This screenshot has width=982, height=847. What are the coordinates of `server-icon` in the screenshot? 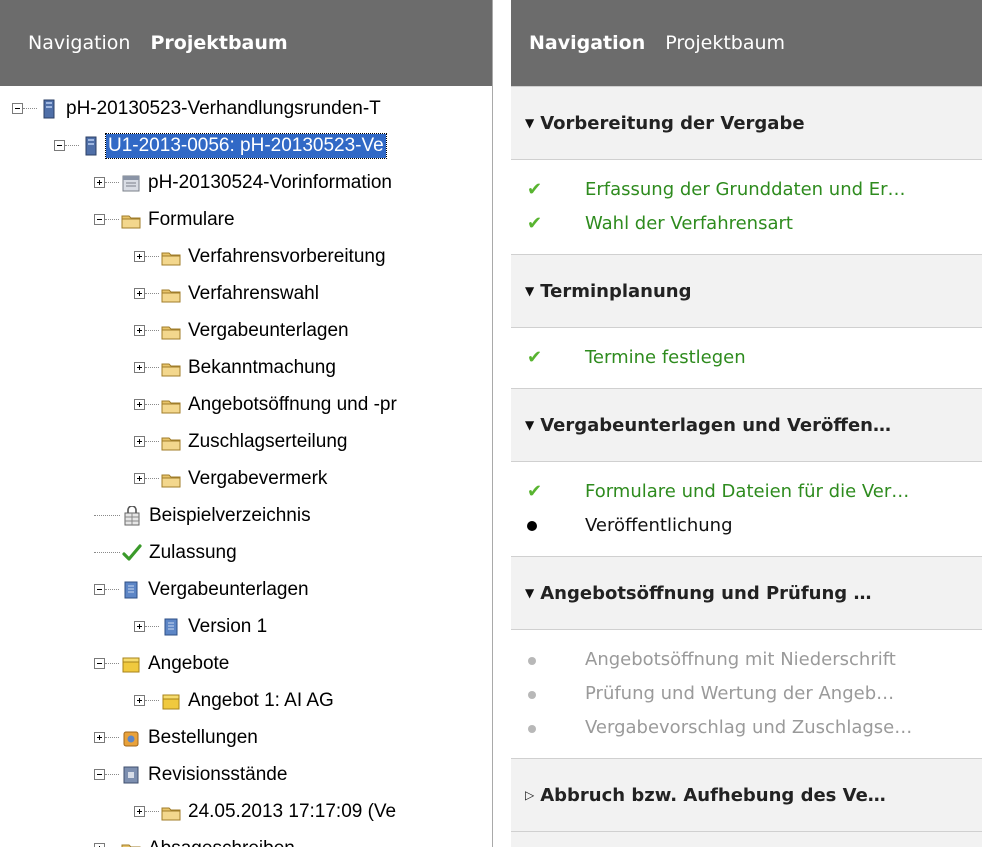 It's located at (49, 109).